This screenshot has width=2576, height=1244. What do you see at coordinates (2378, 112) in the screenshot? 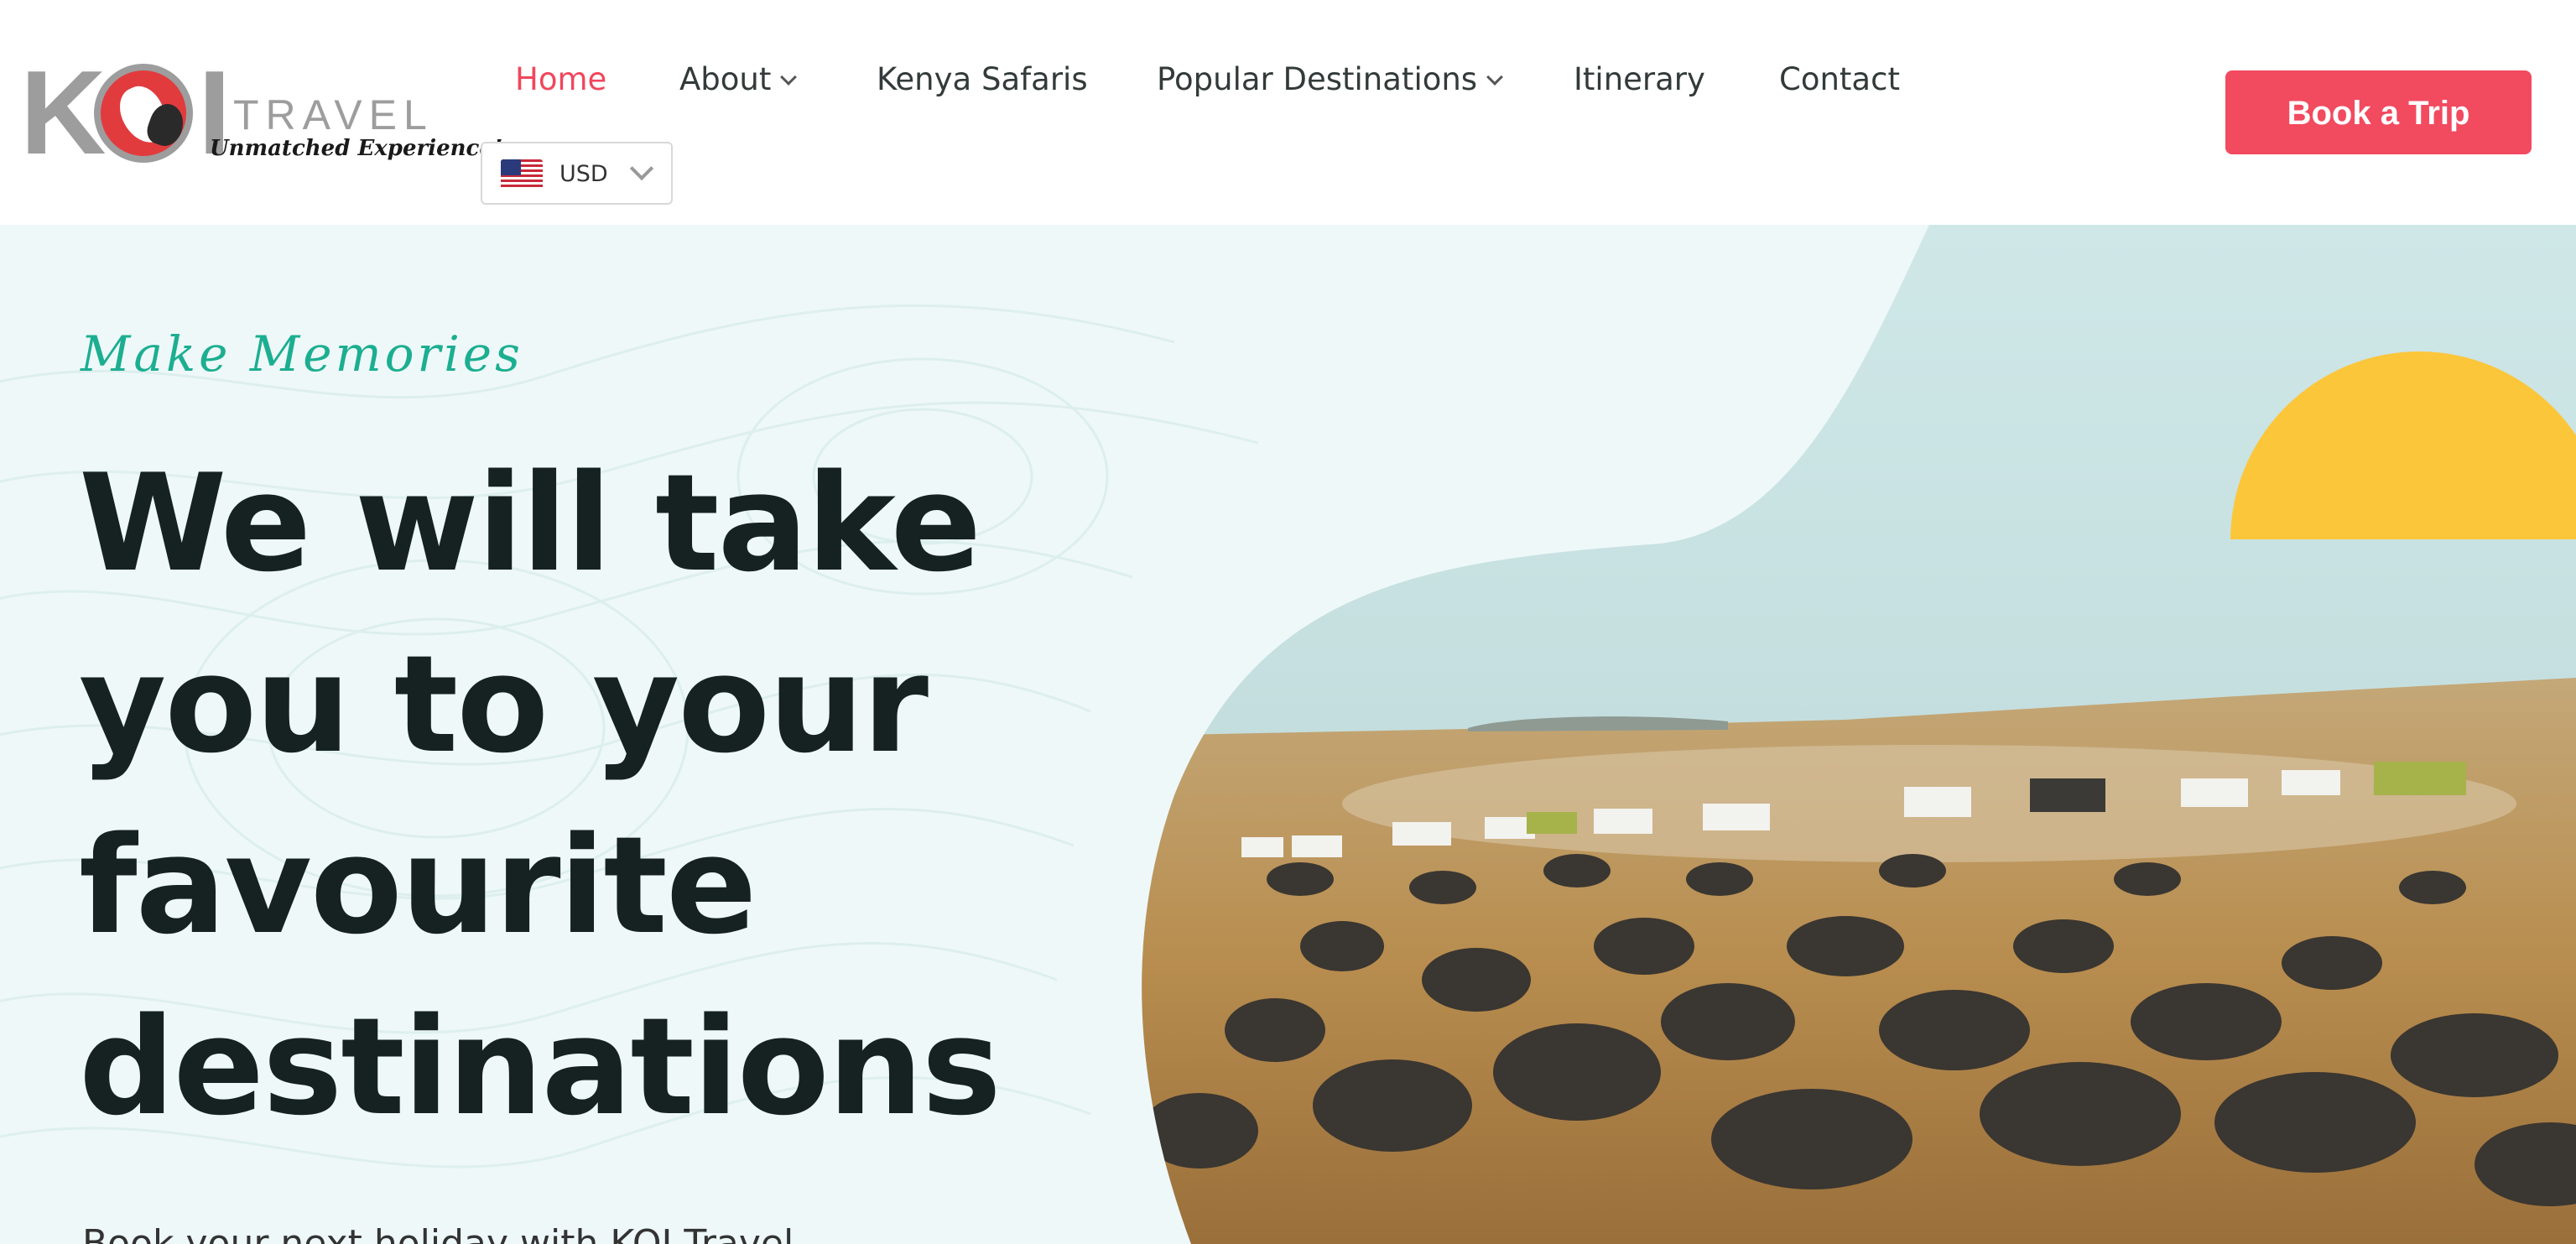
I see `book-a-trip-button: Book a Trip` at bounding box center [2378, 112].